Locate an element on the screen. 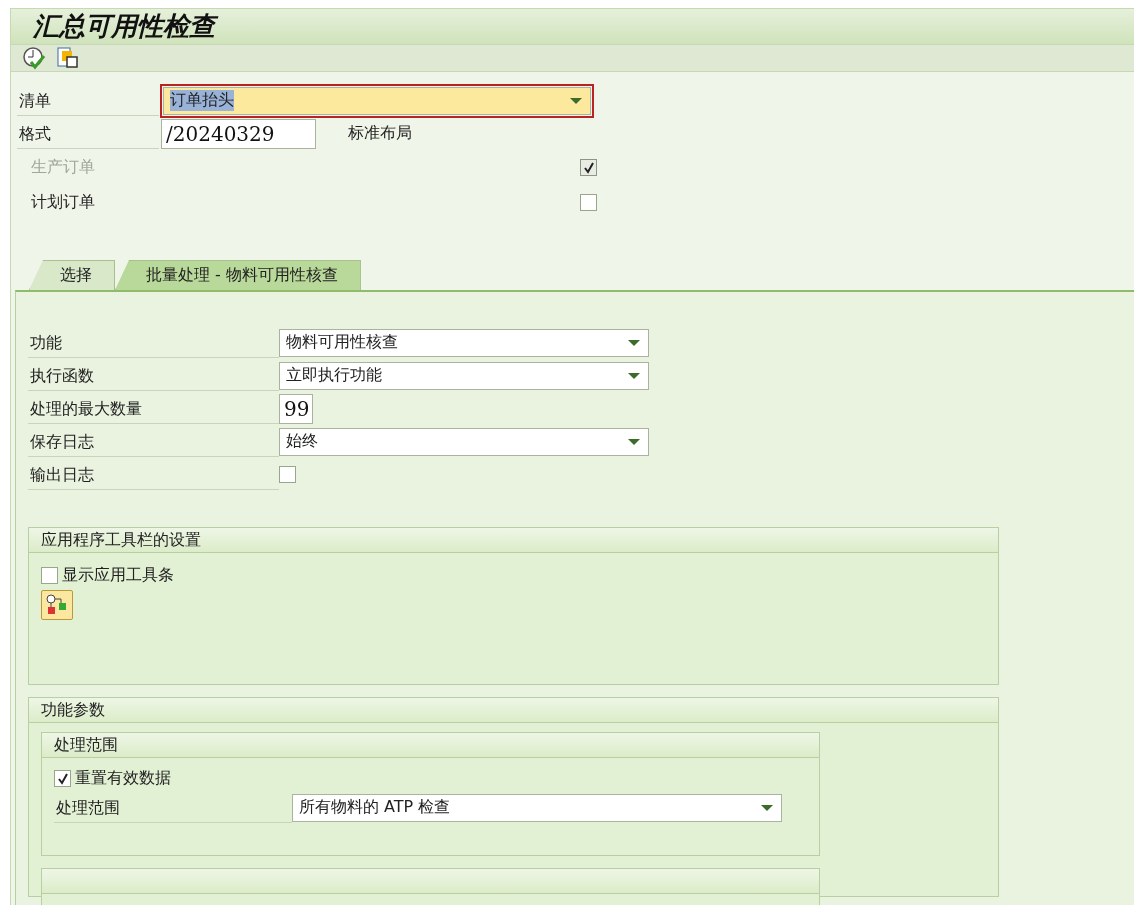  dropdown-field: 立即执行功能 is located at coordinates (464, 375).